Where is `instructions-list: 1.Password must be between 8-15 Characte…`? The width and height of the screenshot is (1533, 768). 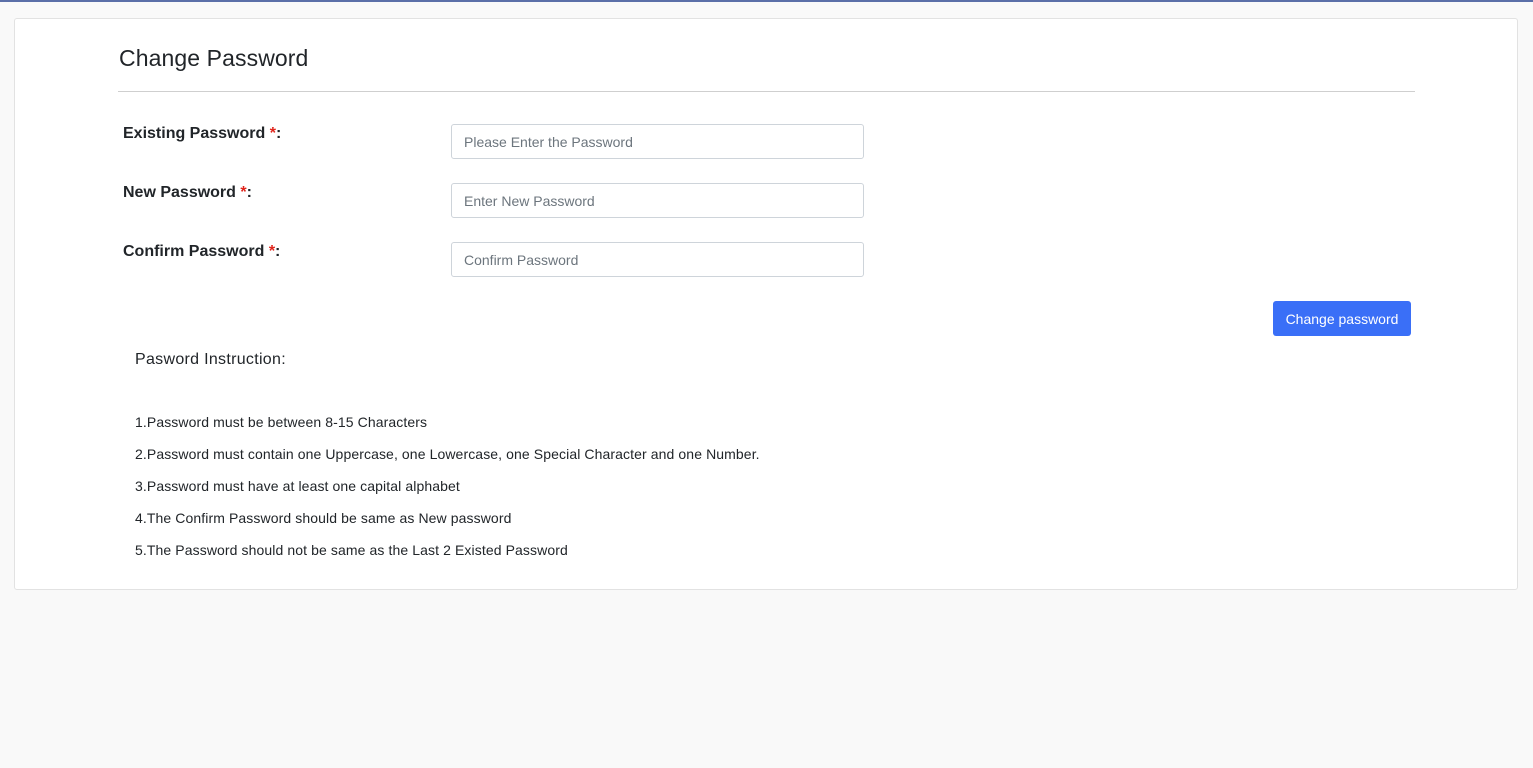 instructions-list: 1.Password must be between 8-15 Characte… is located at coordinates (447, 493).